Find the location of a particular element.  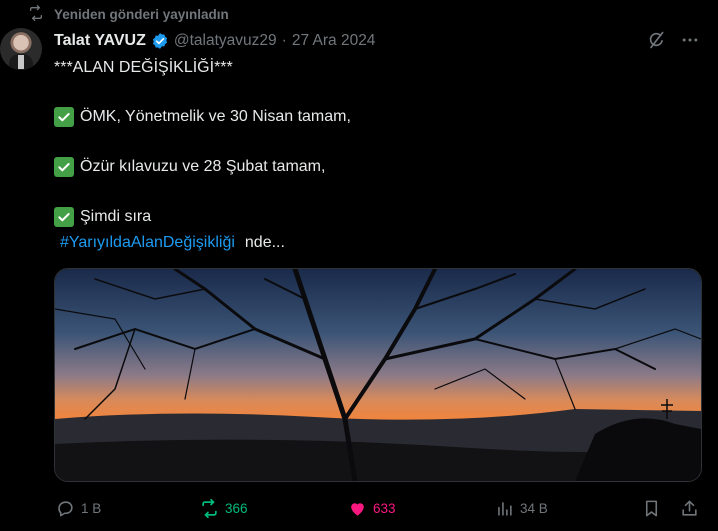

like-count: 633 is located at coordinates (384, 508).